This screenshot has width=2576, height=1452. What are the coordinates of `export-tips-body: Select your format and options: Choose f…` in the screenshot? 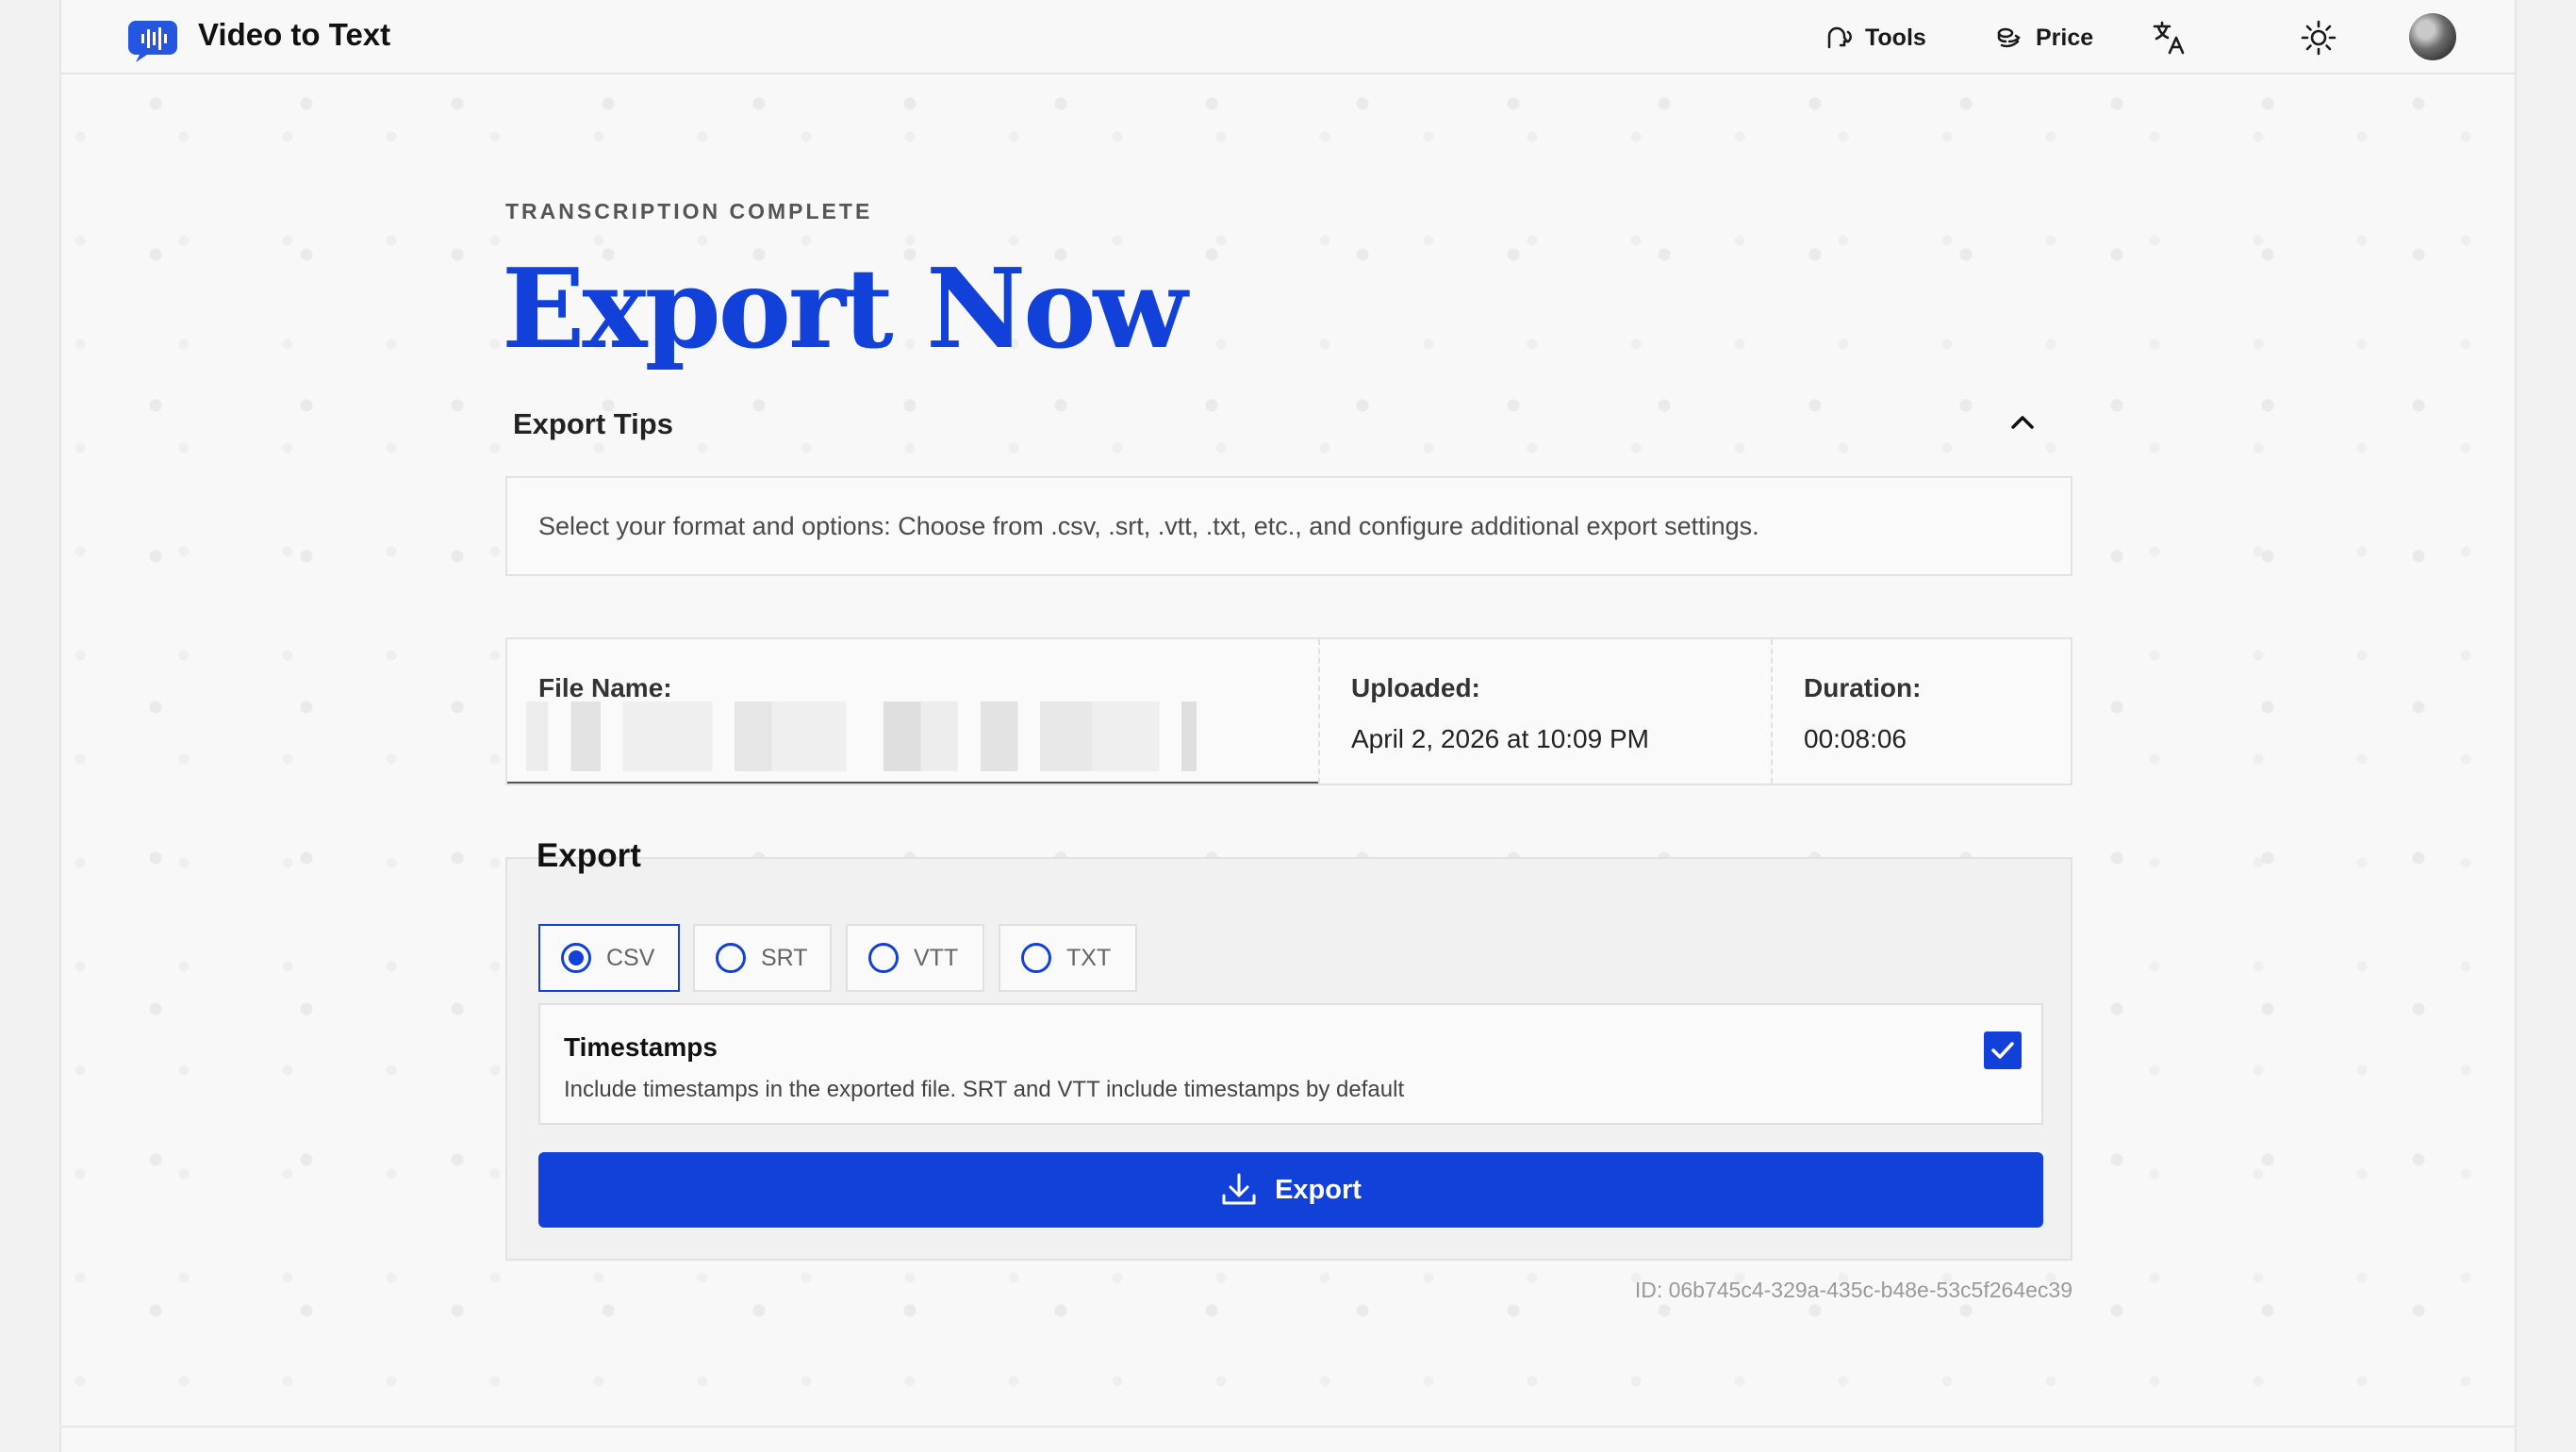 It's located at (1288, 526).